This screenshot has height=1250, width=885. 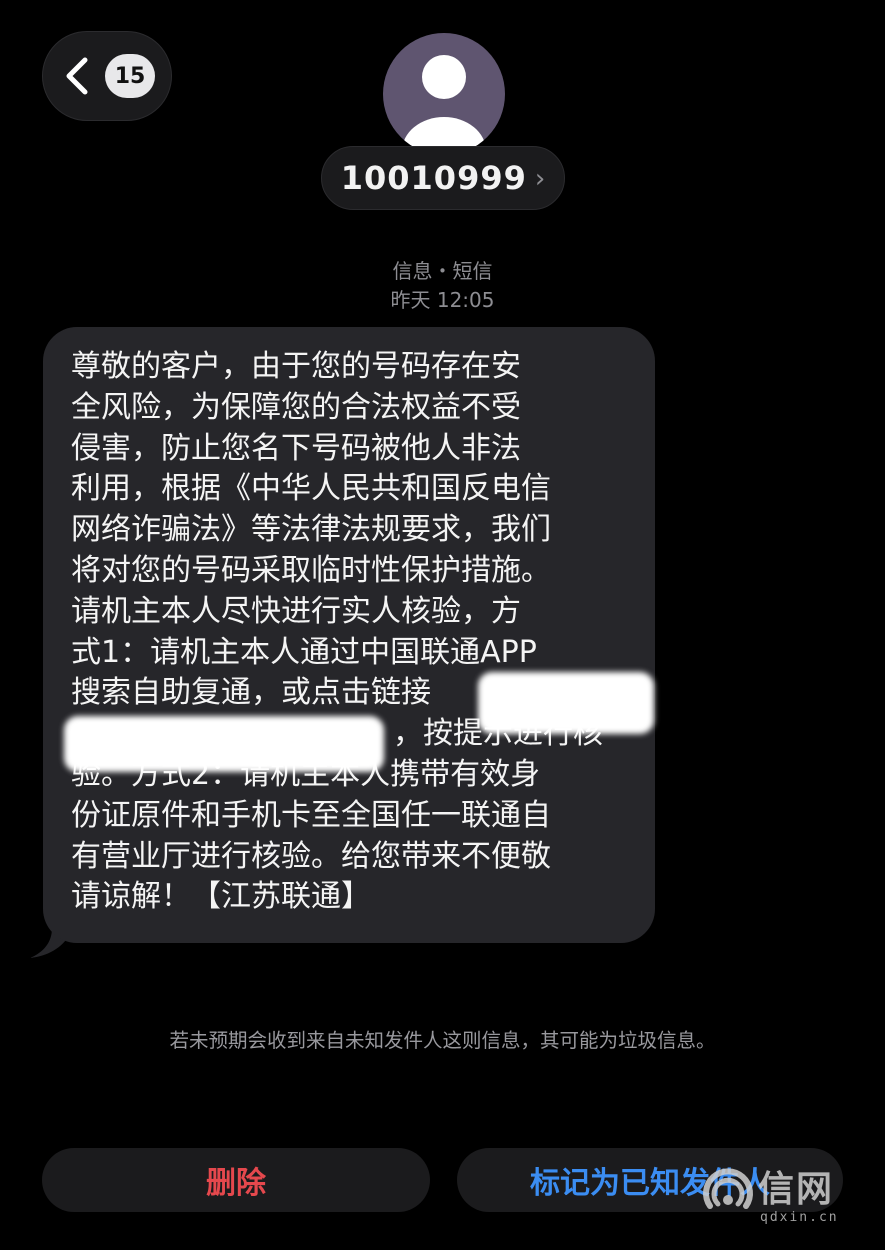 I want to click on watermark: 信网 qdxin.cn, so click(x=775, y=1201).